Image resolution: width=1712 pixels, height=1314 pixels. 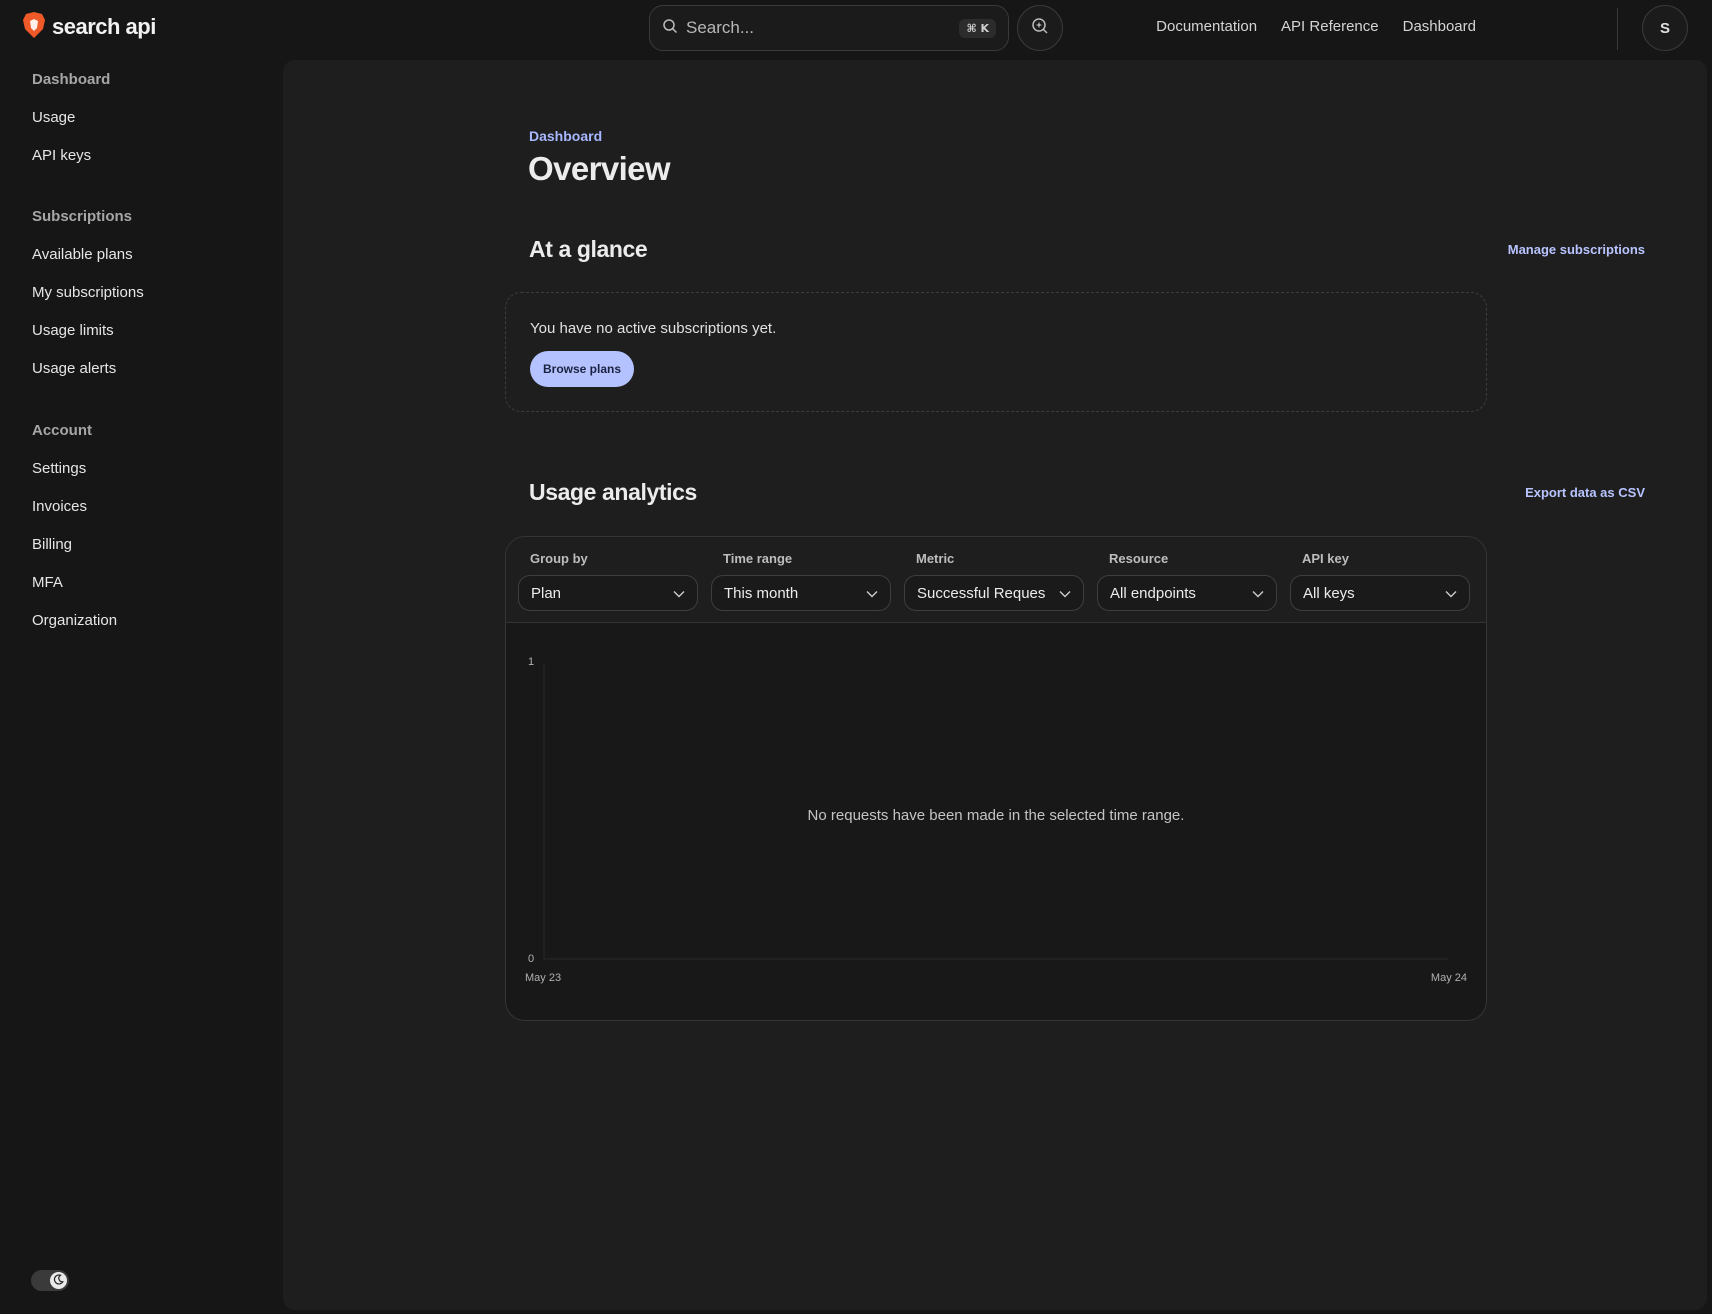 What do you see at coordinates (1617, 29) in the screenshot?
I see `nav-divider` at bounding box center [1617, 29].